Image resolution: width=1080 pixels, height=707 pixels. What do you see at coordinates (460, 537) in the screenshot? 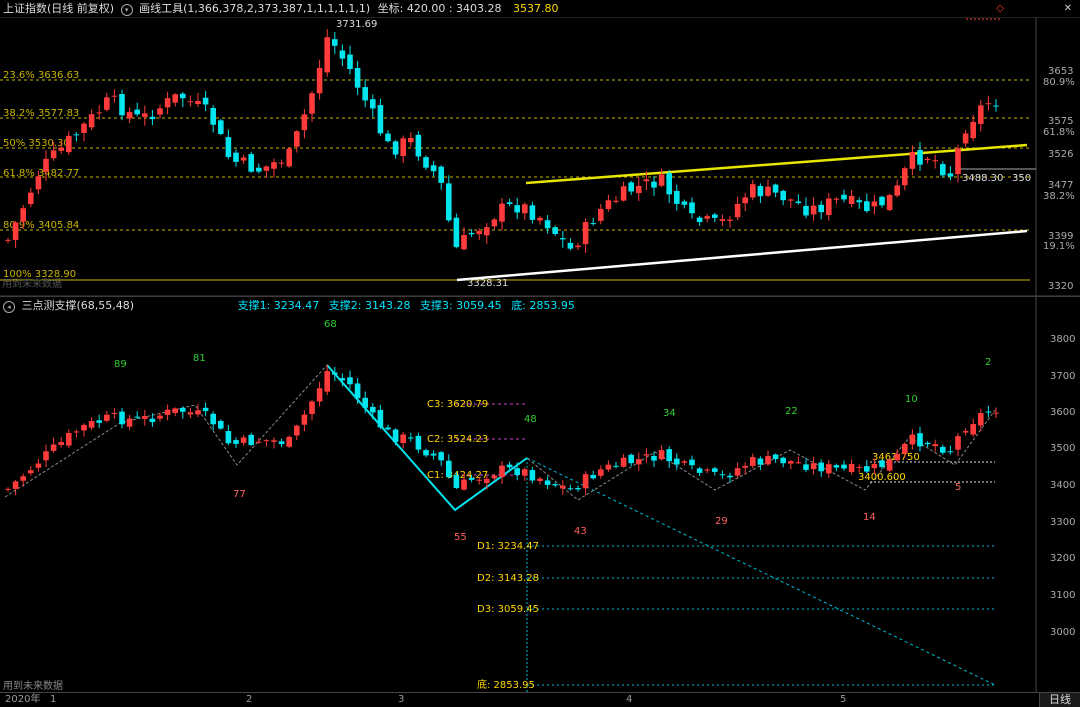
I see `count-red: 55` at bounding box center [460, 537].